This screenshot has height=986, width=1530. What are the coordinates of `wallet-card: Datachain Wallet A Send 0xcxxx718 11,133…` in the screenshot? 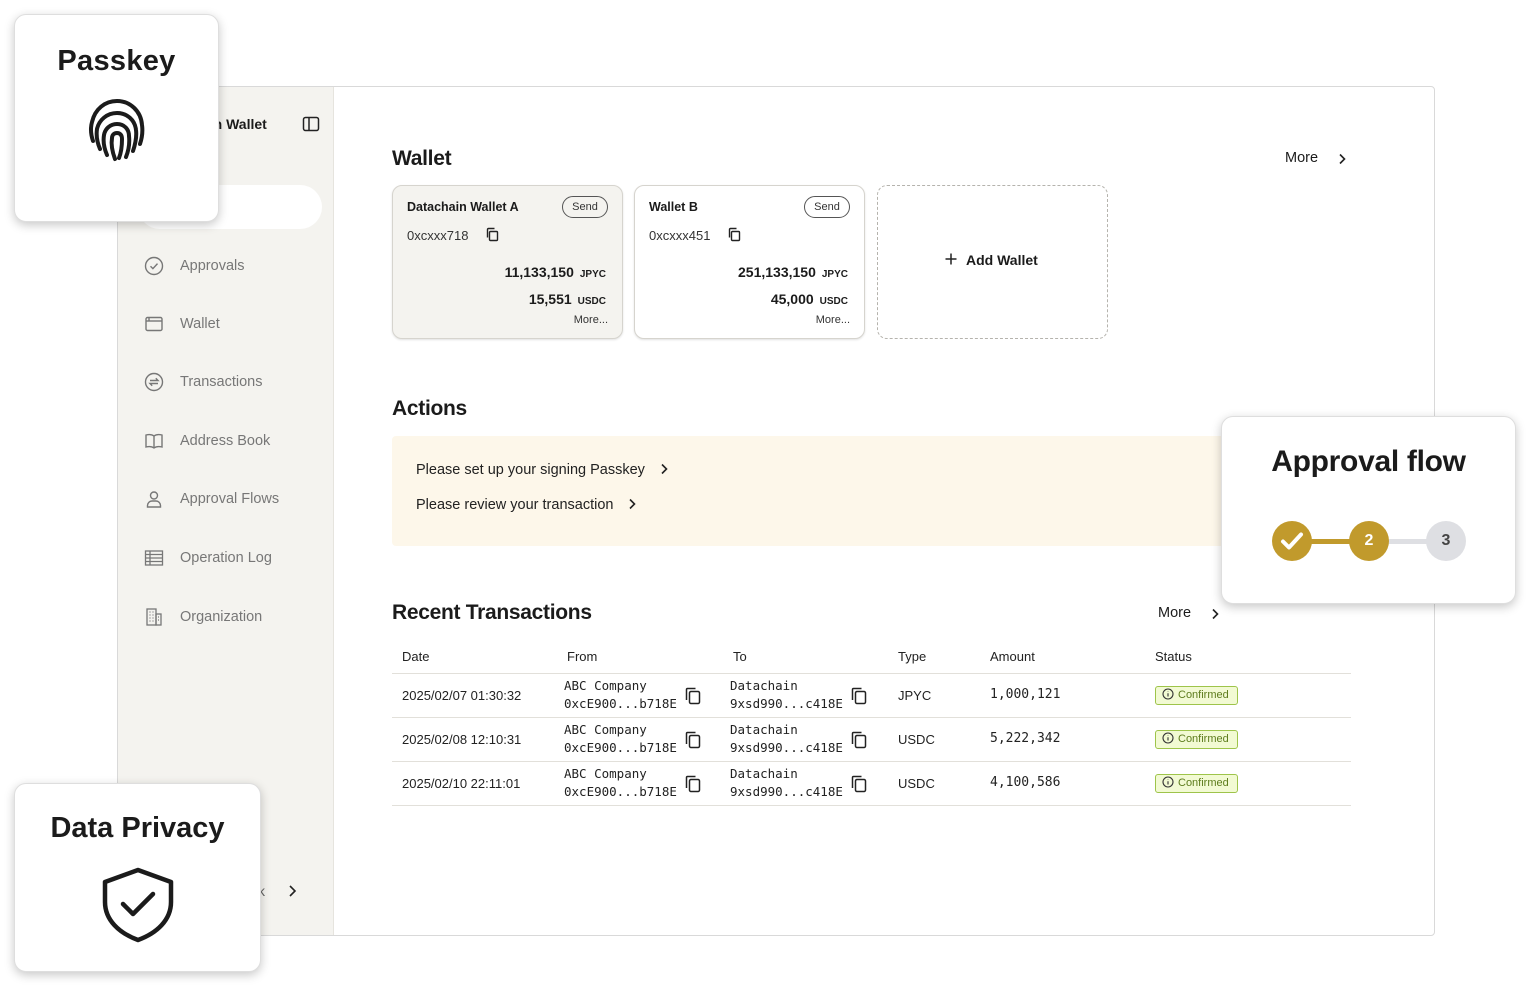 It's located at (507, 262).